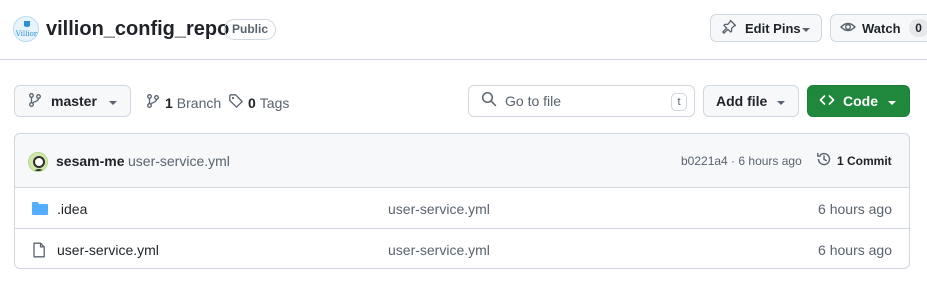 The height and width of the screenshot is (283, 927). I want to click on add-file-label: Add file, so click(742, 101).